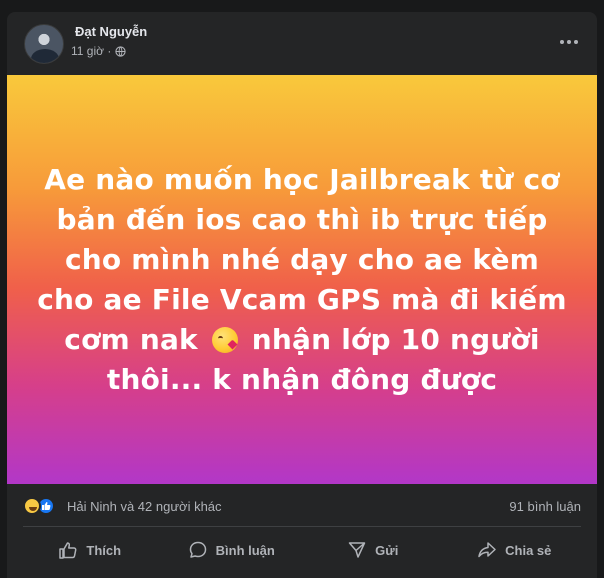 Image resolution: width=604 pixels, height=578 pixels. I want to click on author-name: Đạt Nguyễn, so click(111, 31).